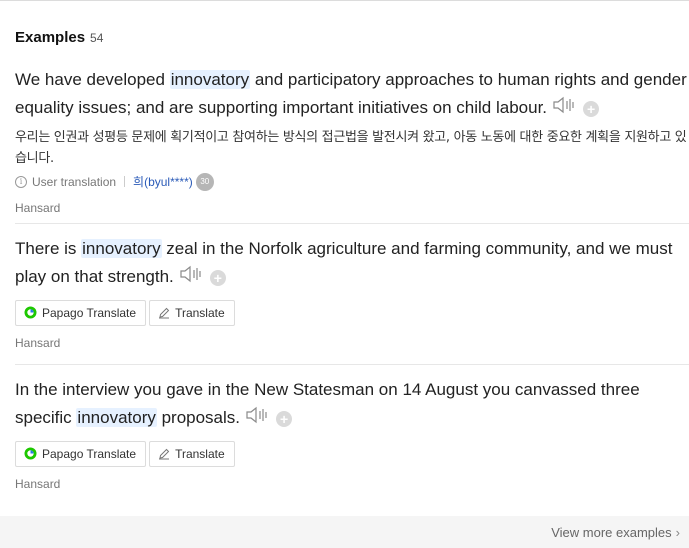 The image size is (689, 548). I want to click on sentence-text: There is, so click(48, 248).